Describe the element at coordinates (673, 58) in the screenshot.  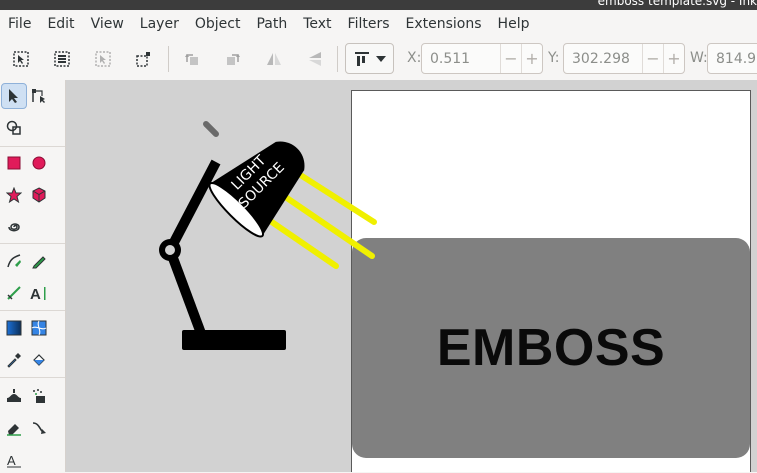
I see `y-increment-button: +` at that location.